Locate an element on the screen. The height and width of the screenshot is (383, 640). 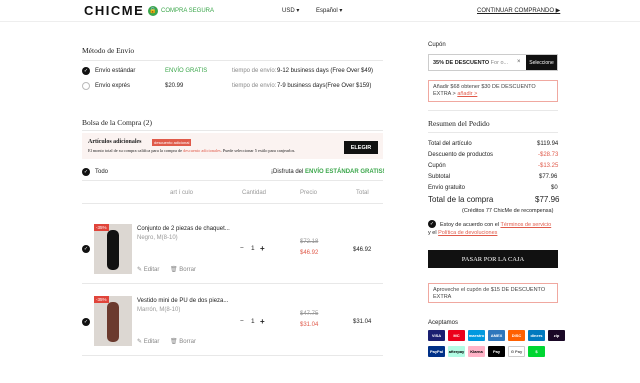
summary-label: Cupón is located at coordinates (437, 166).